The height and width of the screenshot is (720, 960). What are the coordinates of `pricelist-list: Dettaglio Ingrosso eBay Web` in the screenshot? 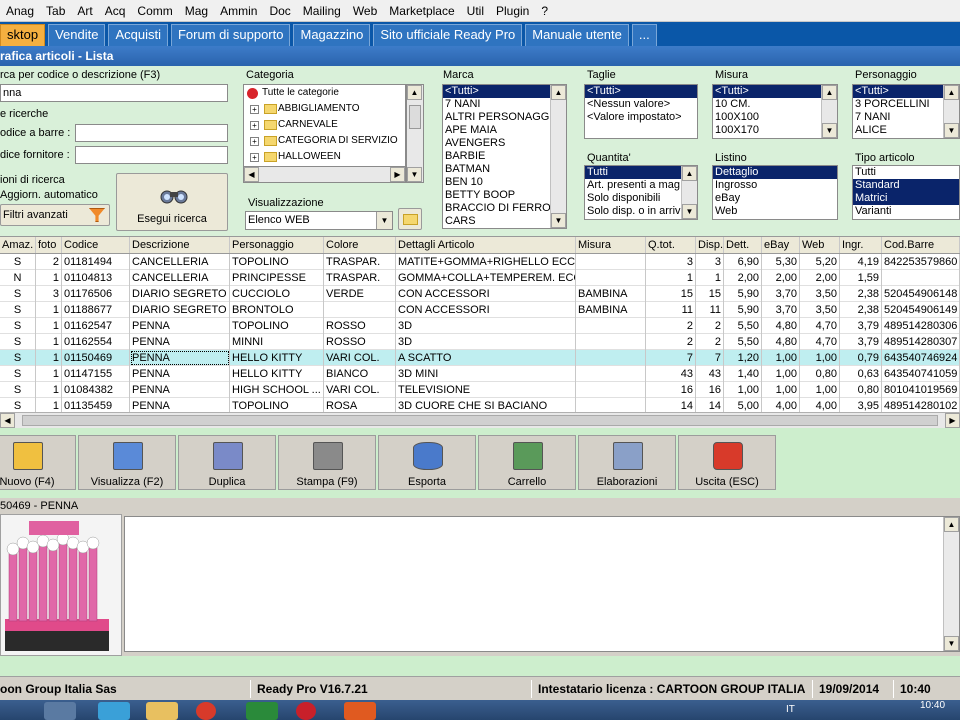 It's located at (775, 192).